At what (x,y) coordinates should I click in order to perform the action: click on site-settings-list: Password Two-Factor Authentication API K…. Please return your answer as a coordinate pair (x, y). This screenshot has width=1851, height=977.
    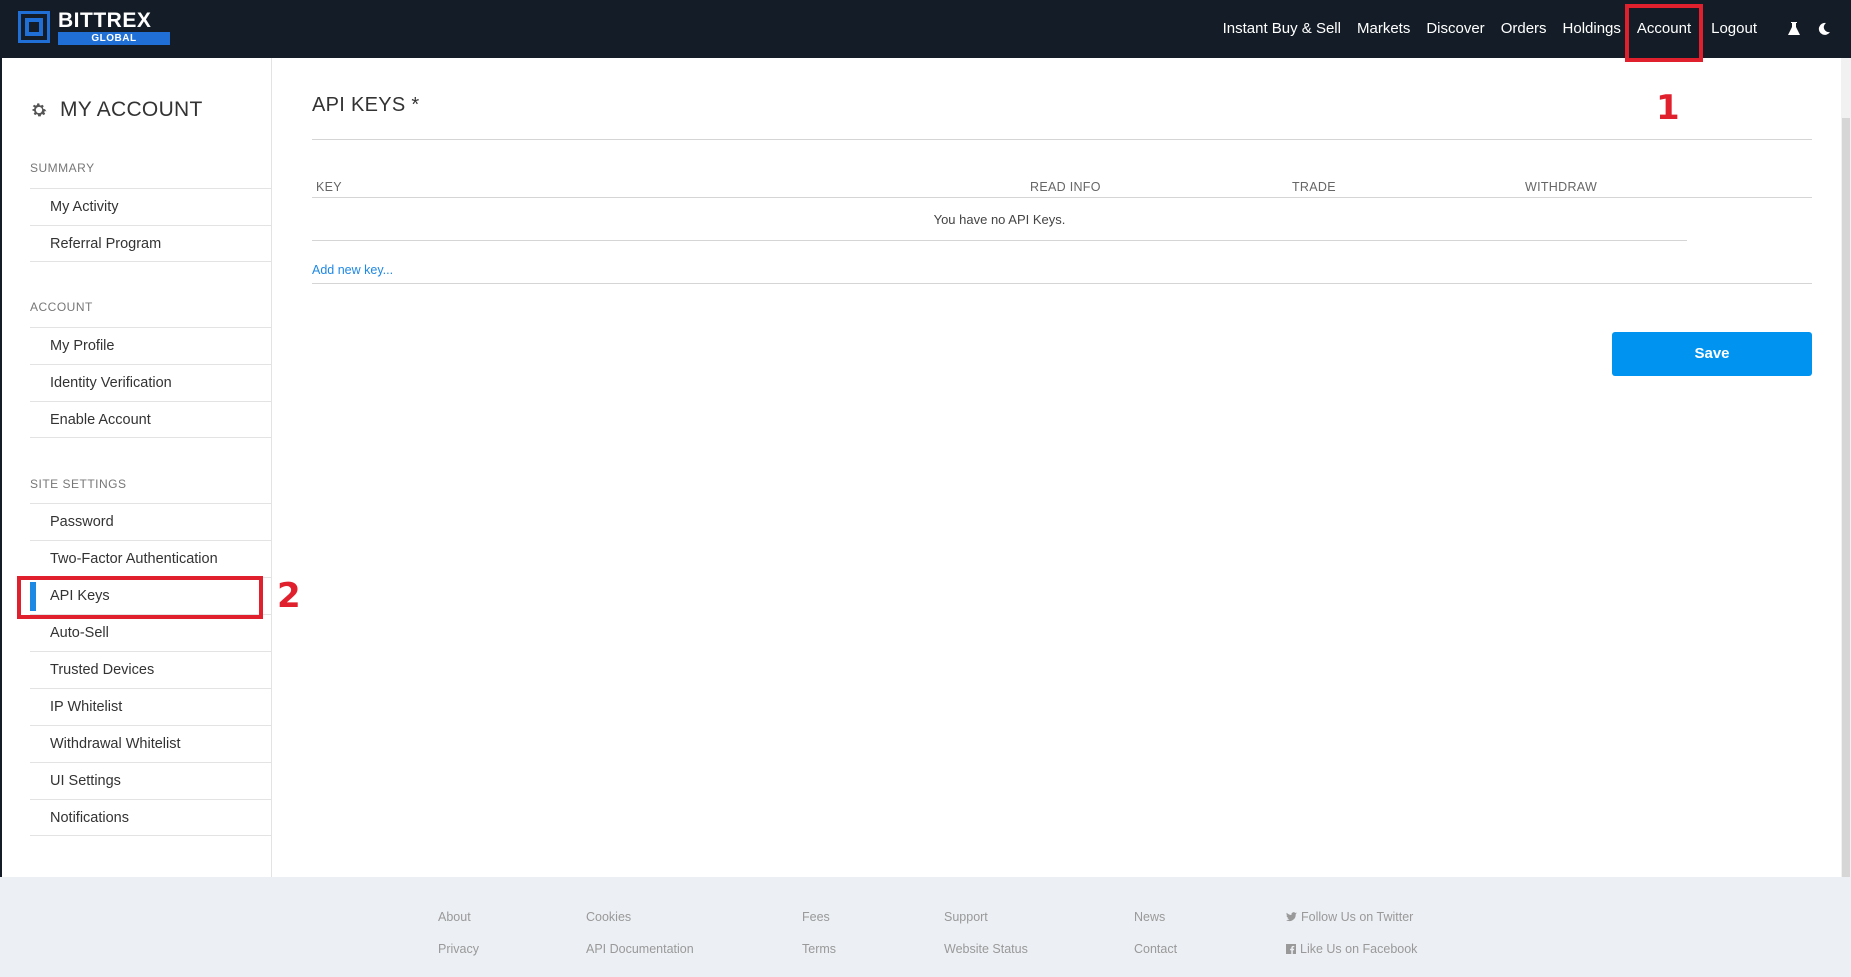
    Looking at the image, I should click on (151, 669).